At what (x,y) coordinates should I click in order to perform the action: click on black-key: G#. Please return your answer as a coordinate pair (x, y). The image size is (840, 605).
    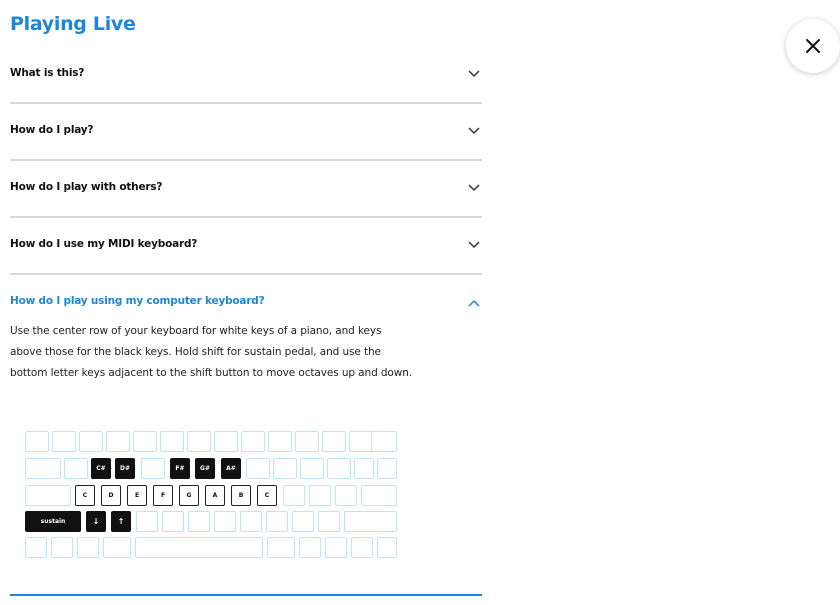
    Looking at the image, I should click on (205, 468).